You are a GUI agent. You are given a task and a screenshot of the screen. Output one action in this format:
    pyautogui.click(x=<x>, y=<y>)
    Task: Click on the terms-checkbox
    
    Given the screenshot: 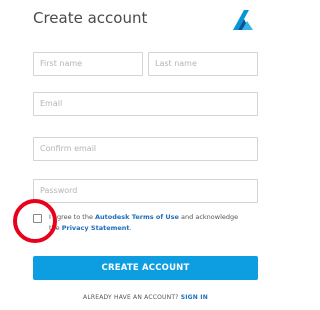 What is the action you would take?
    pyautogui.click(x=37, y=218)
    